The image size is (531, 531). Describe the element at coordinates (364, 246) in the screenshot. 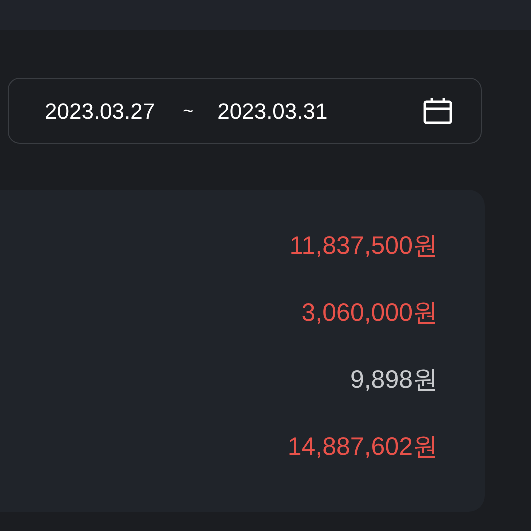

I see `amount-value: 11,837,500원` at that location.